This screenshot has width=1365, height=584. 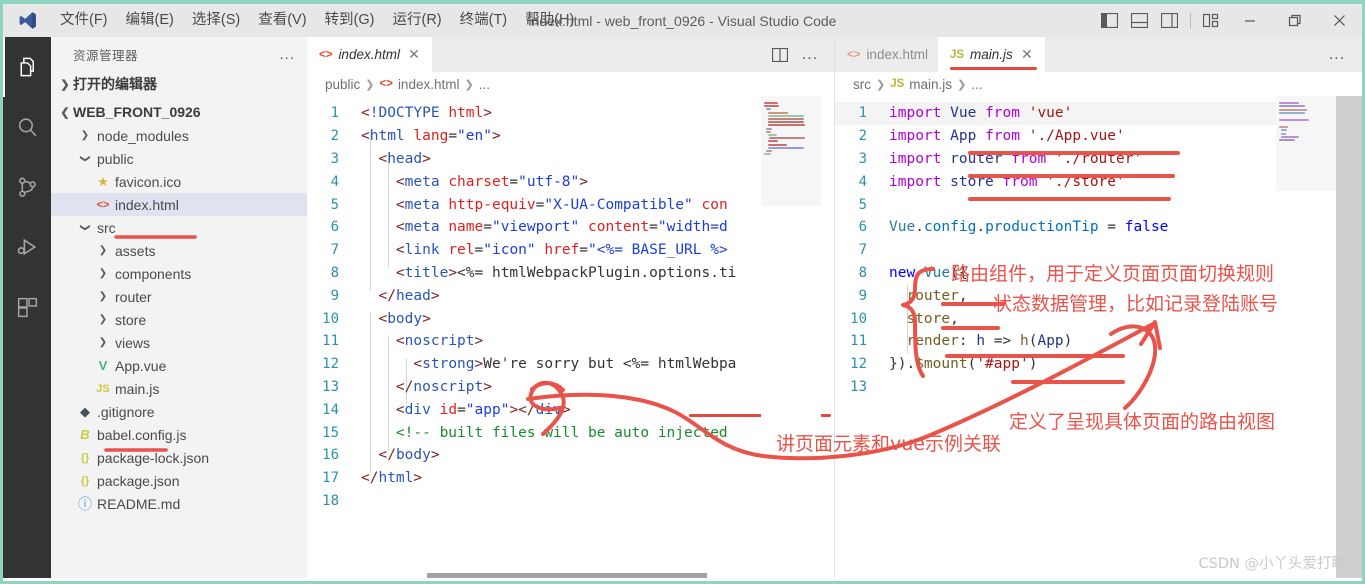 What do you see at coordinates (103, 388) in the screenshot?
I see `js-icon: JS` at bounding box center [103, 388].